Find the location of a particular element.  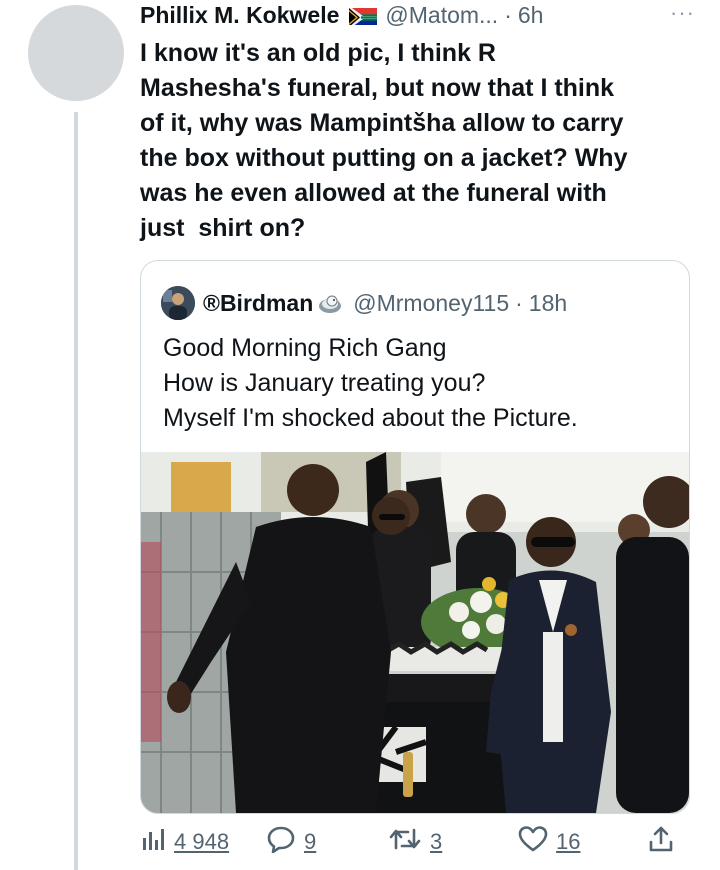

quoted-header: ®Birdman @Mrmoney115 · 18h is located at coordinates (364, 303).